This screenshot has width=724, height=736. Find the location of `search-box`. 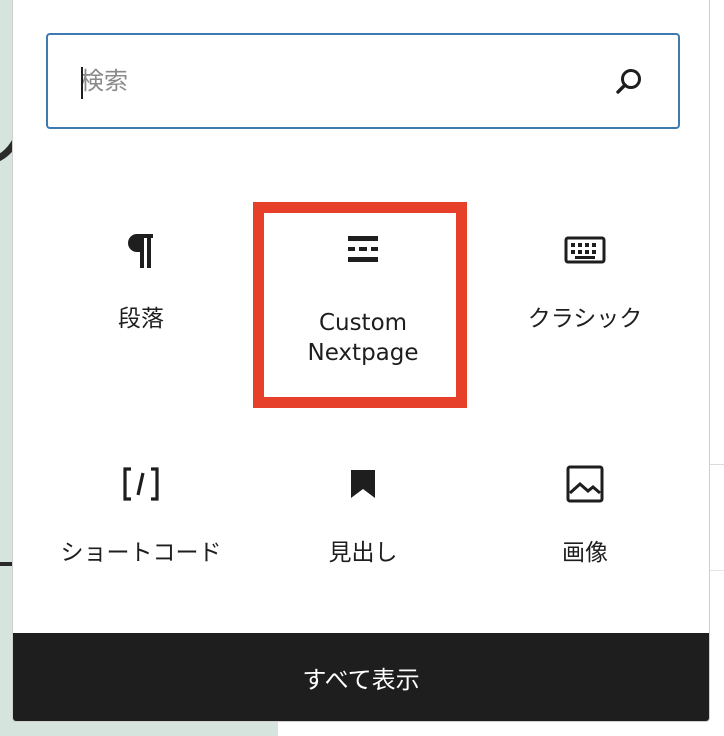

search-box is located at coordinates (363, 81).